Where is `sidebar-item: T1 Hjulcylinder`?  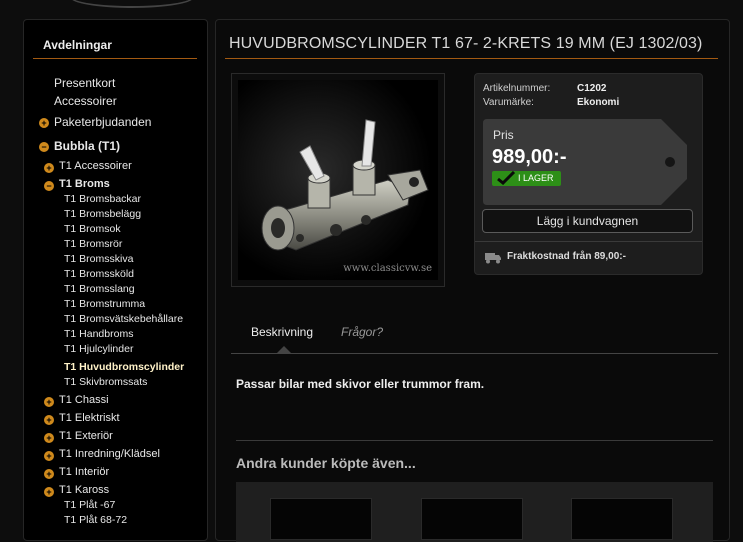
sidebar-item: T1 Hjulcylinder is located at coordinates (98, 349).